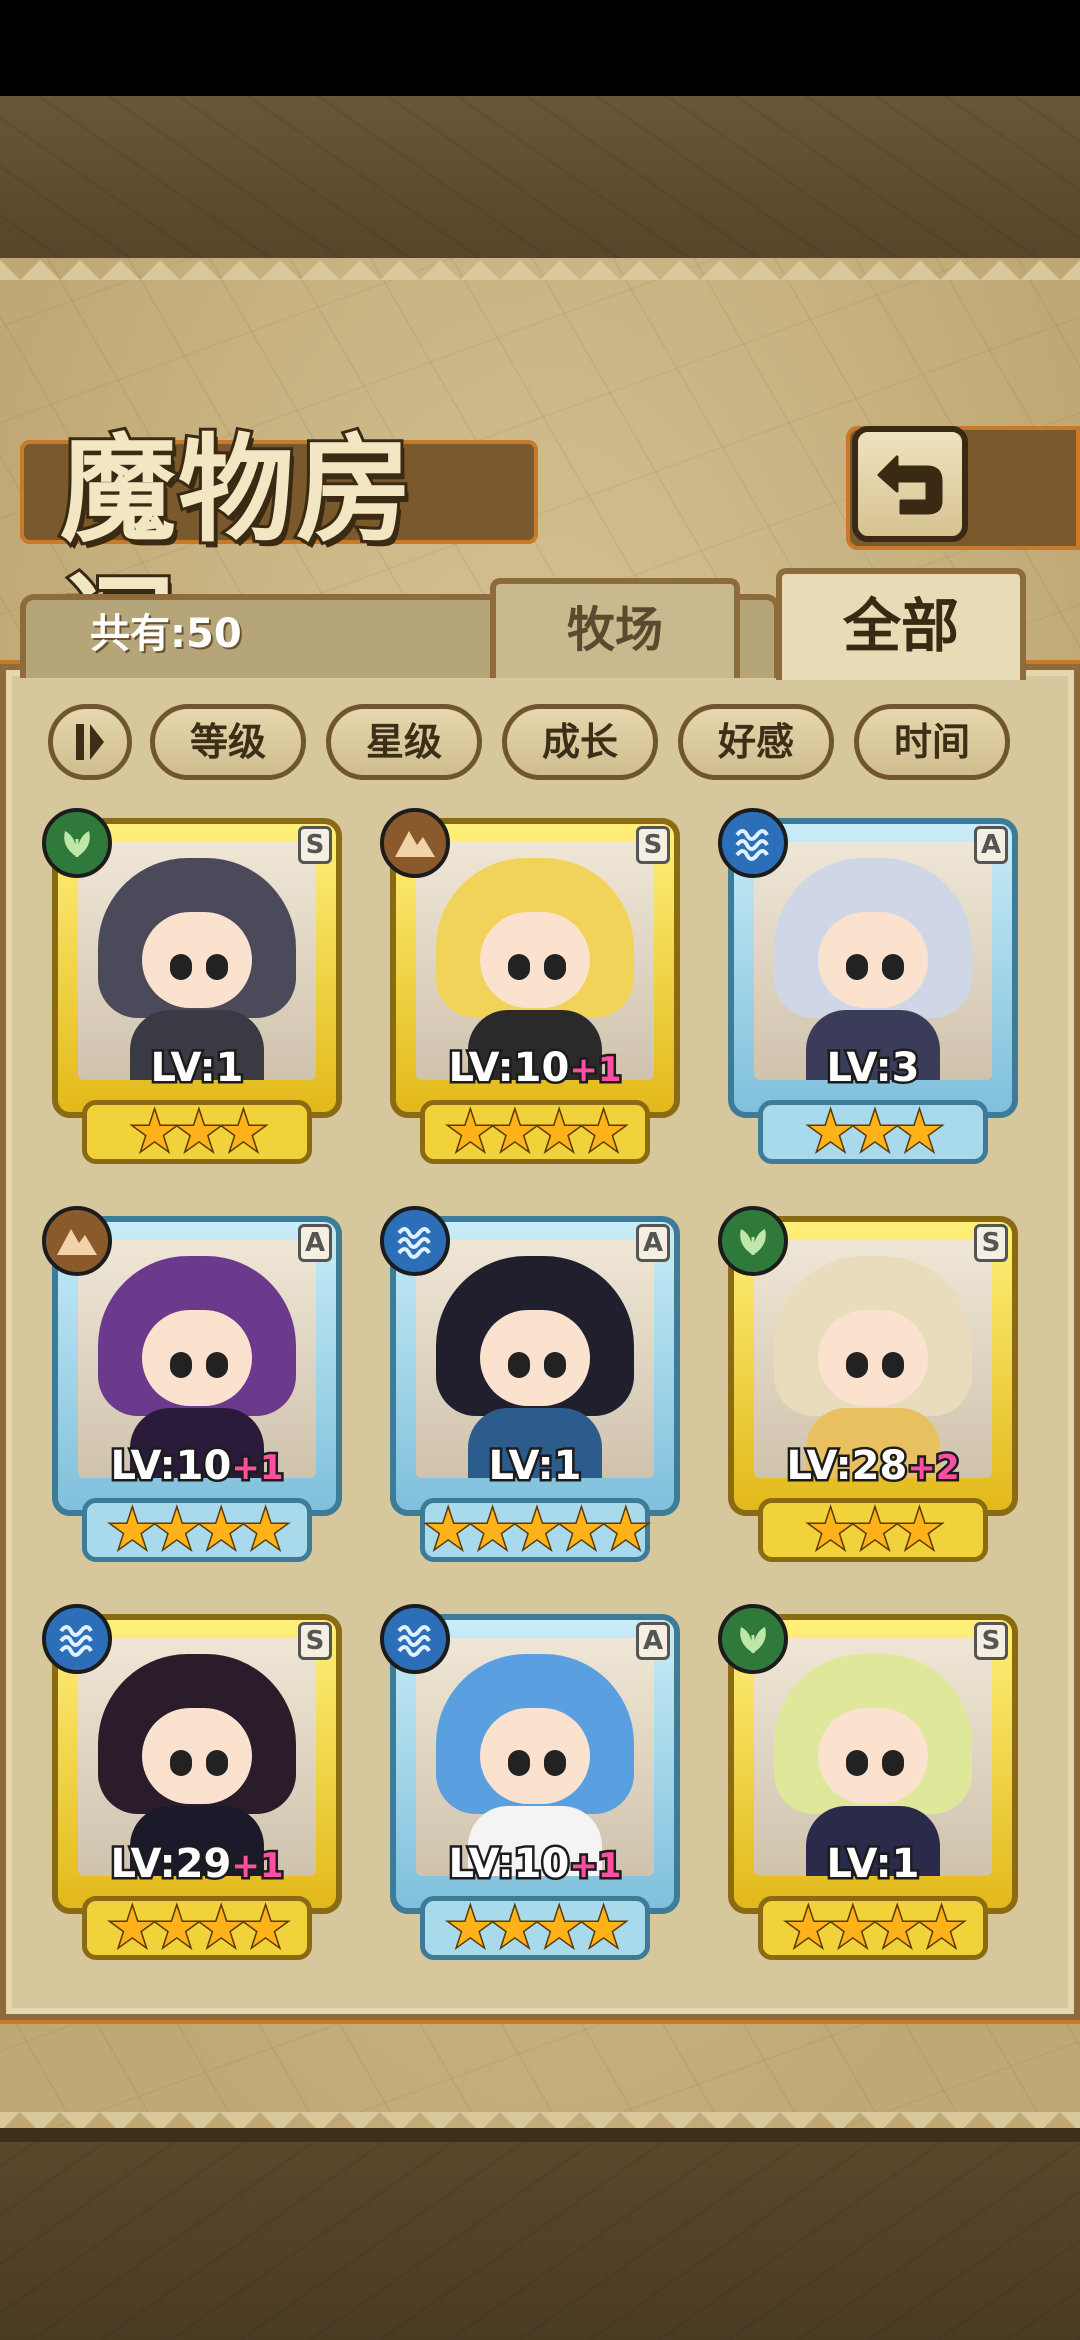 This screenshot has height=2340, width=1080. I want to click on sort-order-toggle, so click(90, 742).